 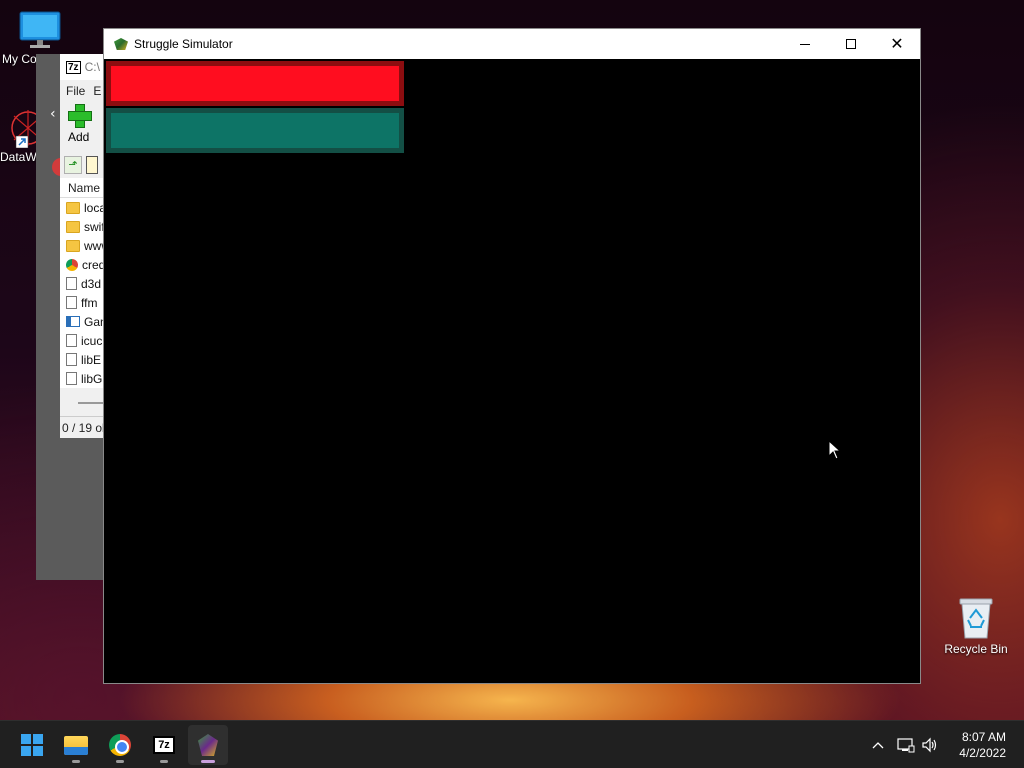 I want to click on taskbar-clock: 8:07 AM 4/2/2022, so click(x=982, y=745).